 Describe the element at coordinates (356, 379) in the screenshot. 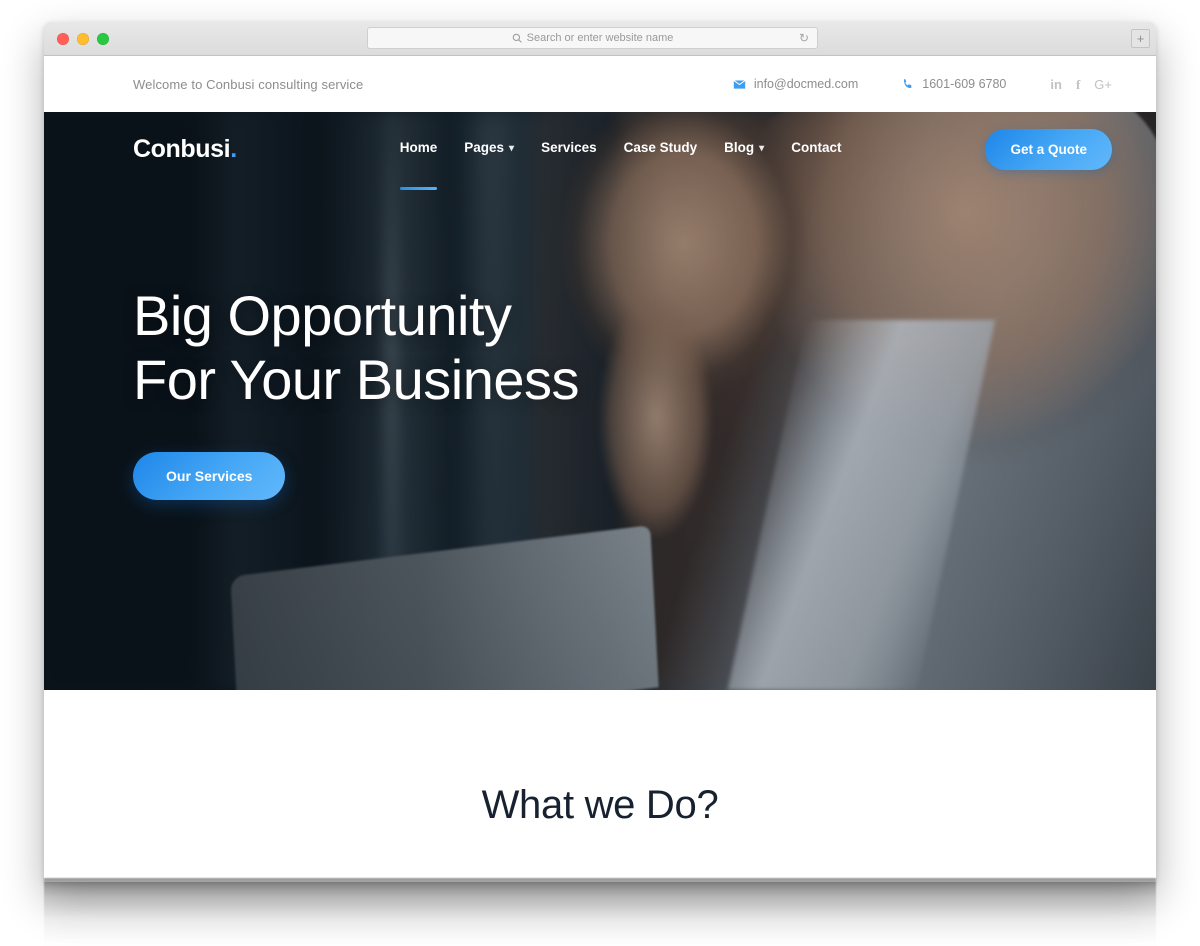

I see `hero-title-line-2: For Your Business` at that location.